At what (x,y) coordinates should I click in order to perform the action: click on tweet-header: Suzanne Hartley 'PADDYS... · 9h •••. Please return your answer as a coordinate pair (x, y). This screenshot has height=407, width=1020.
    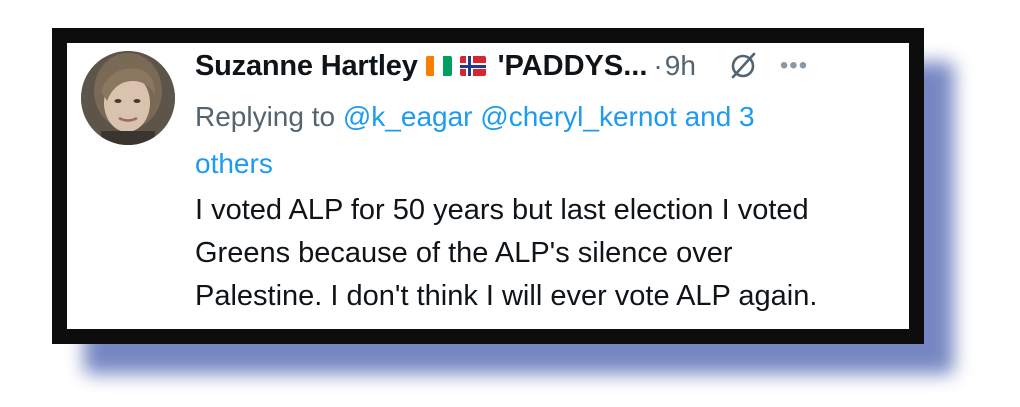
    Looking at the image, I should click on (501, 66).